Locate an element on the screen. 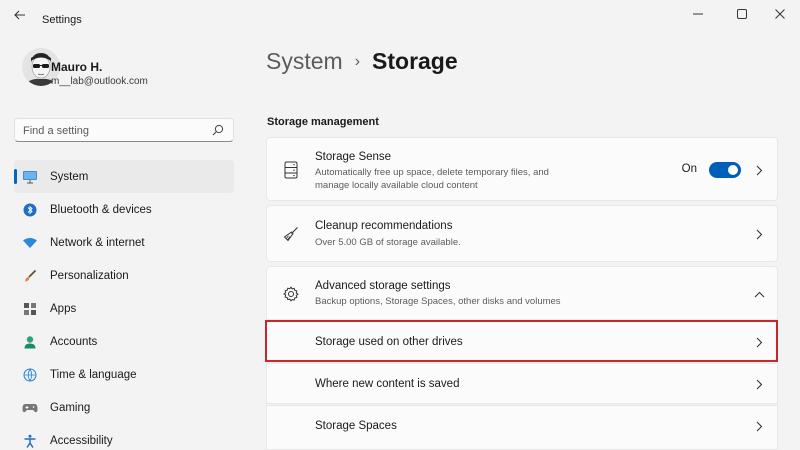 This screenshot has height=450, width=800. back-button is located at coordinates (20, 15).